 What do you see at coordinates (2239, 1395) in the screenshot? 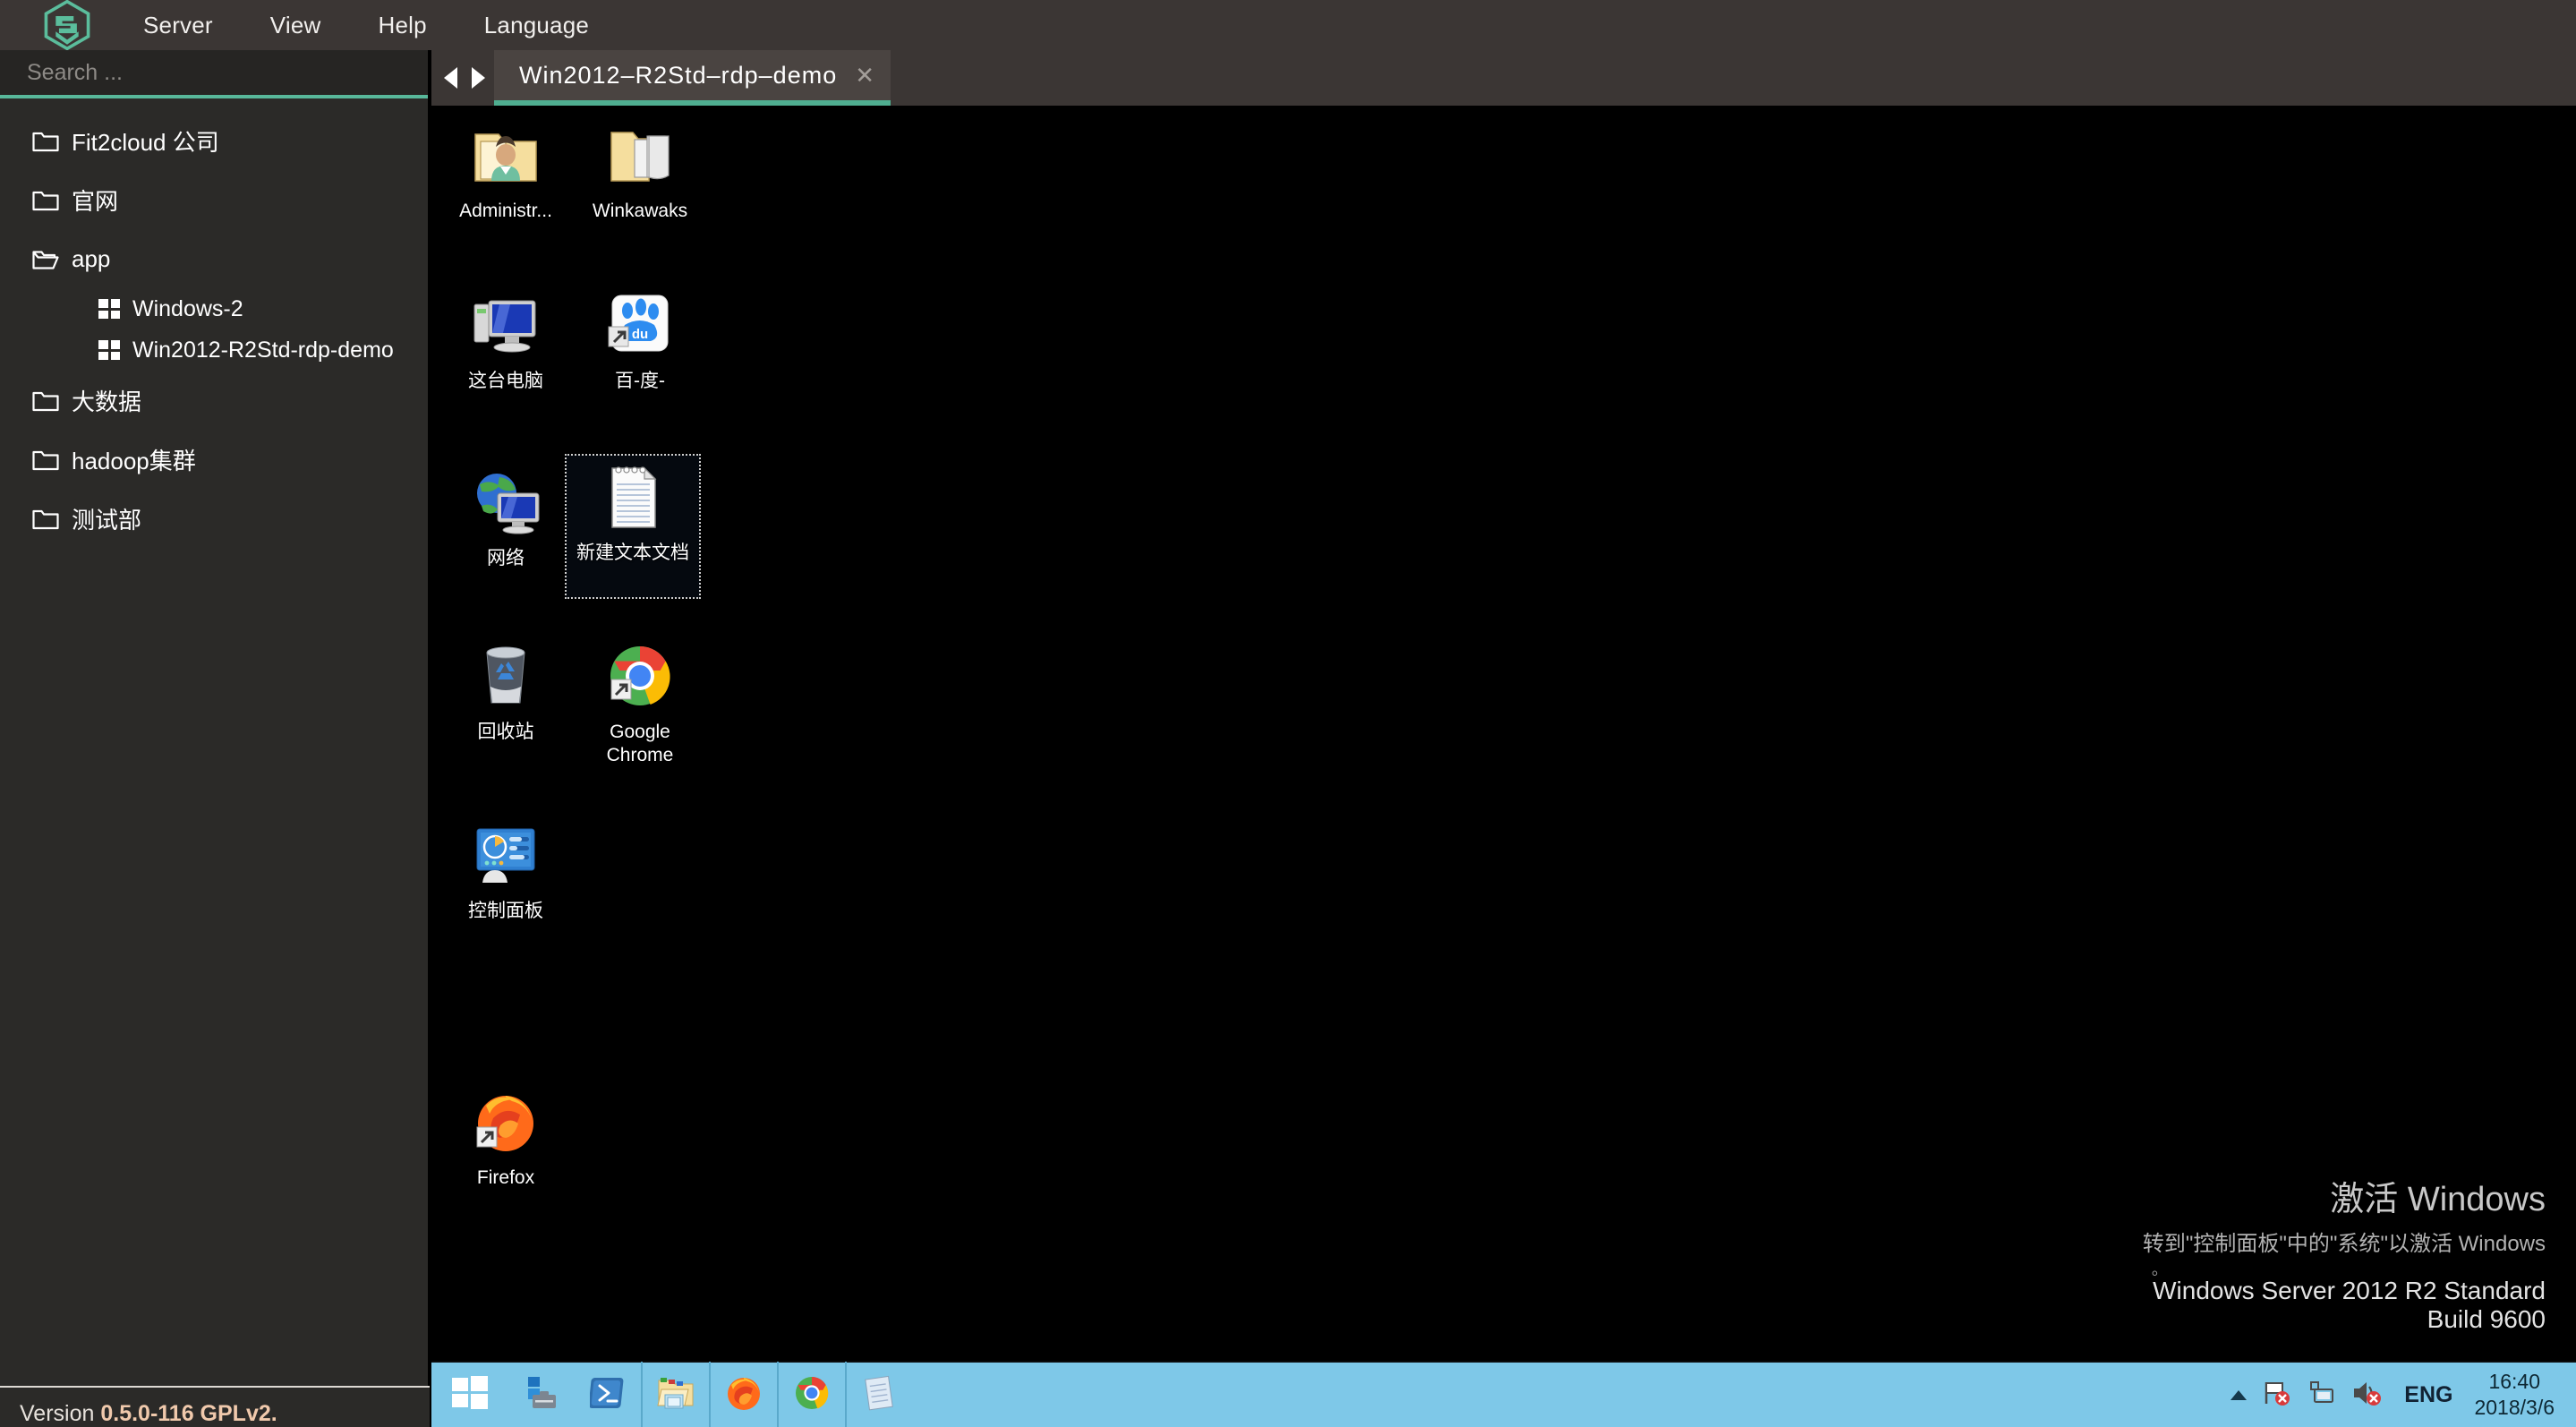
I see `caret-up-icon` at bounding box center [2239, 1395].